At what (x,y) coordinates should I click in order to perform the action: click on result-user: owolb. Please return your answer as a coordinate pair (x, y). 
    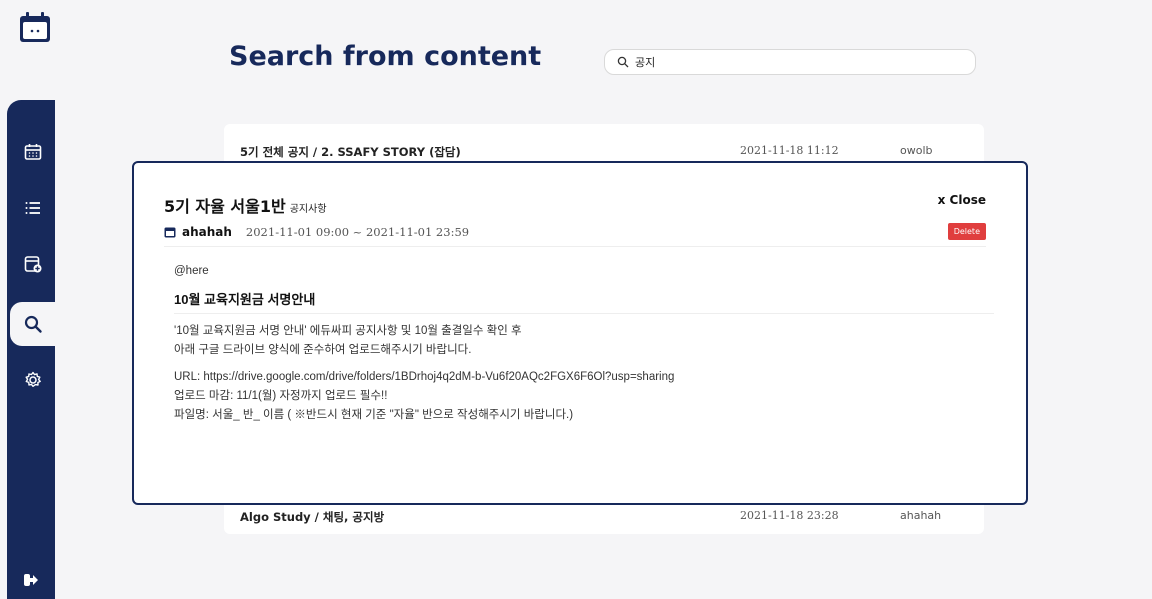
    Looking at the image, I should click on (916, 150).